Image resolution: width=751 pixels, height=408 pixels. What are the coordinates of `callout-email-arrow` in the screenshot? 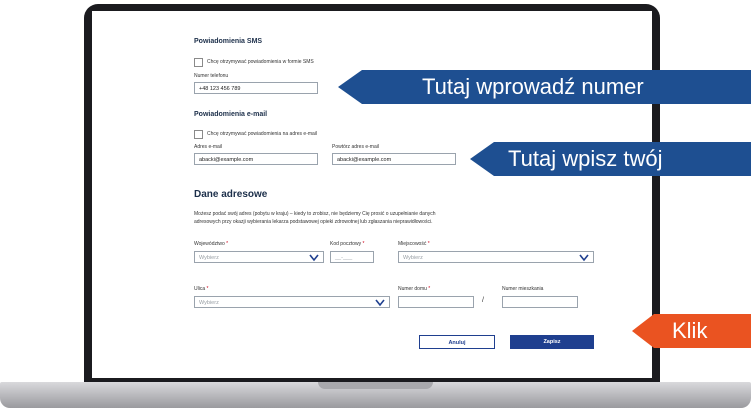 It's located at (482, 159).